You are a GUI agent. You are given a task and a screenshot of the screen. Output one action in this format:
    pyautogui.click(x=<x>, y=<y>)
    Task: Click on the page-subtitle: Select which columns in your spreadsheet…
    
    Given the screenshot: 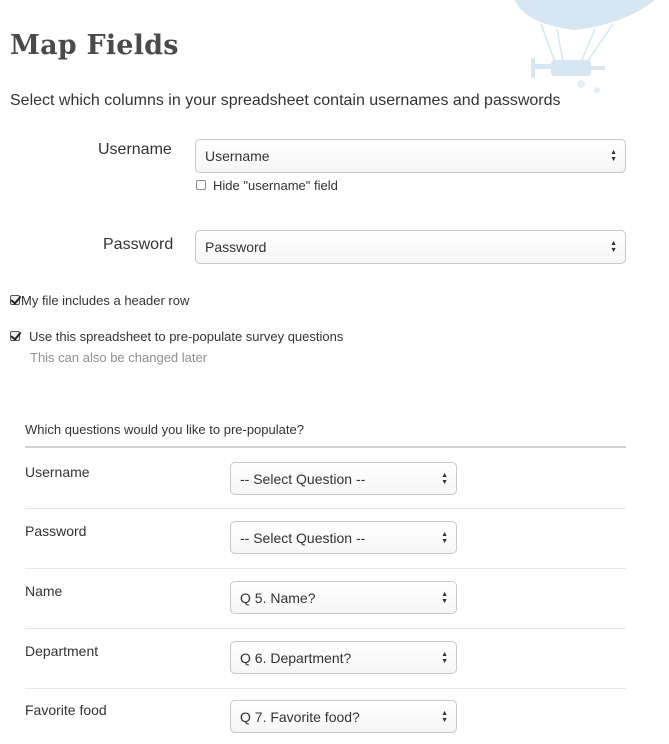 What is the action you would take?
    pyautogui.click(x=285, y=100)
    